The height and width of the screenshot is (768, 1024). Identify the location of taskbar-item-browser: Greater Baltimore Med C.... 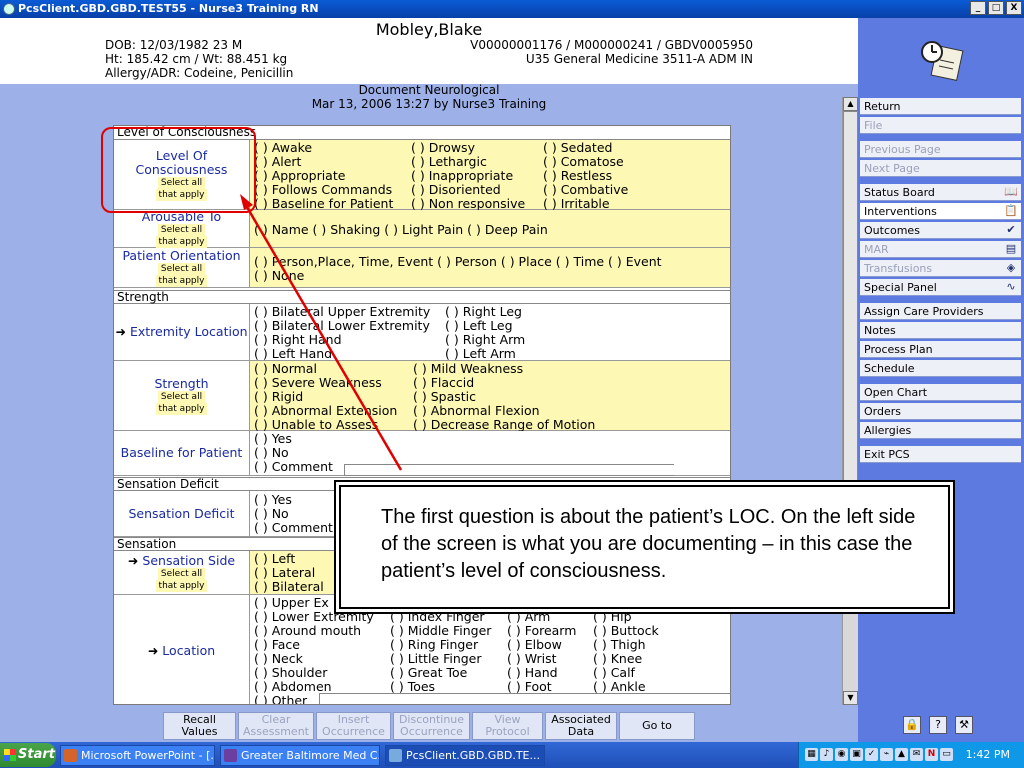
(300, 755).